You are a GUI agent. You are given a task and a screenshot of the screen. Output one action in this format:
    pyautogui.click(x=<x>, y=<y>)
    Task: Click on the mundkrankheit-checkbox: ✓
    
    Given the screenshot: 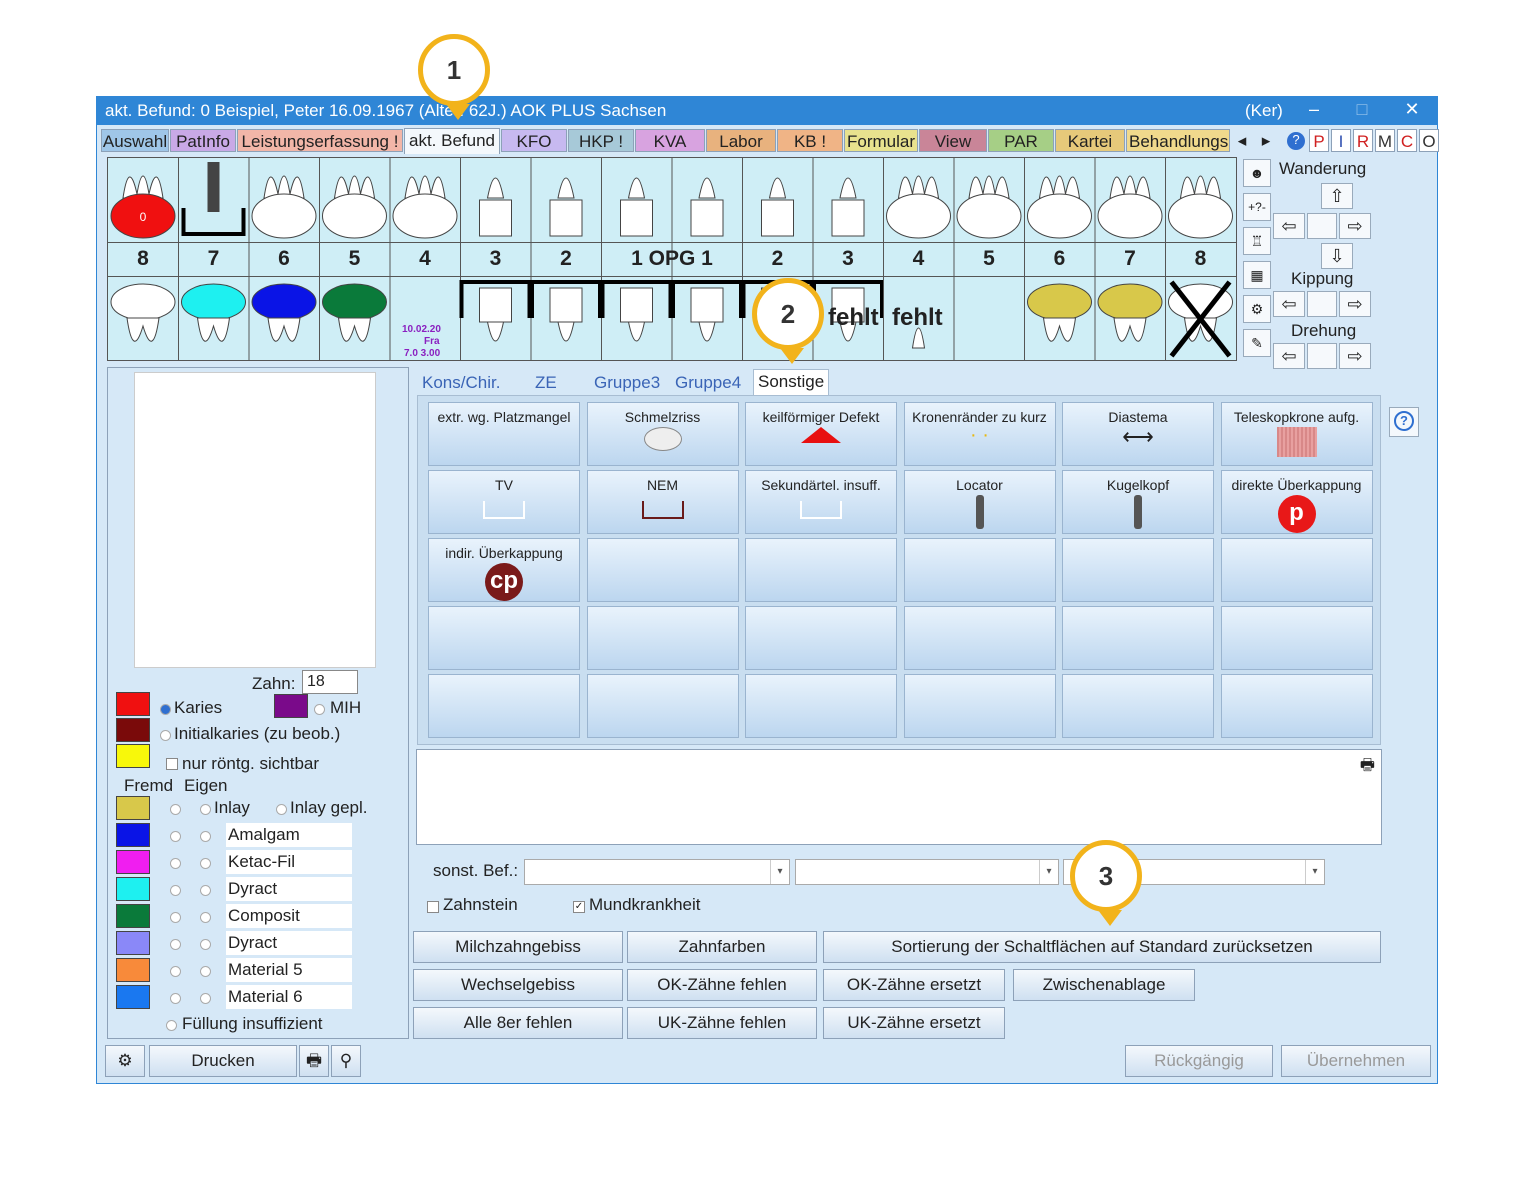 What is the action you would take?
    pyautogui.click(x=579, y=907)
    